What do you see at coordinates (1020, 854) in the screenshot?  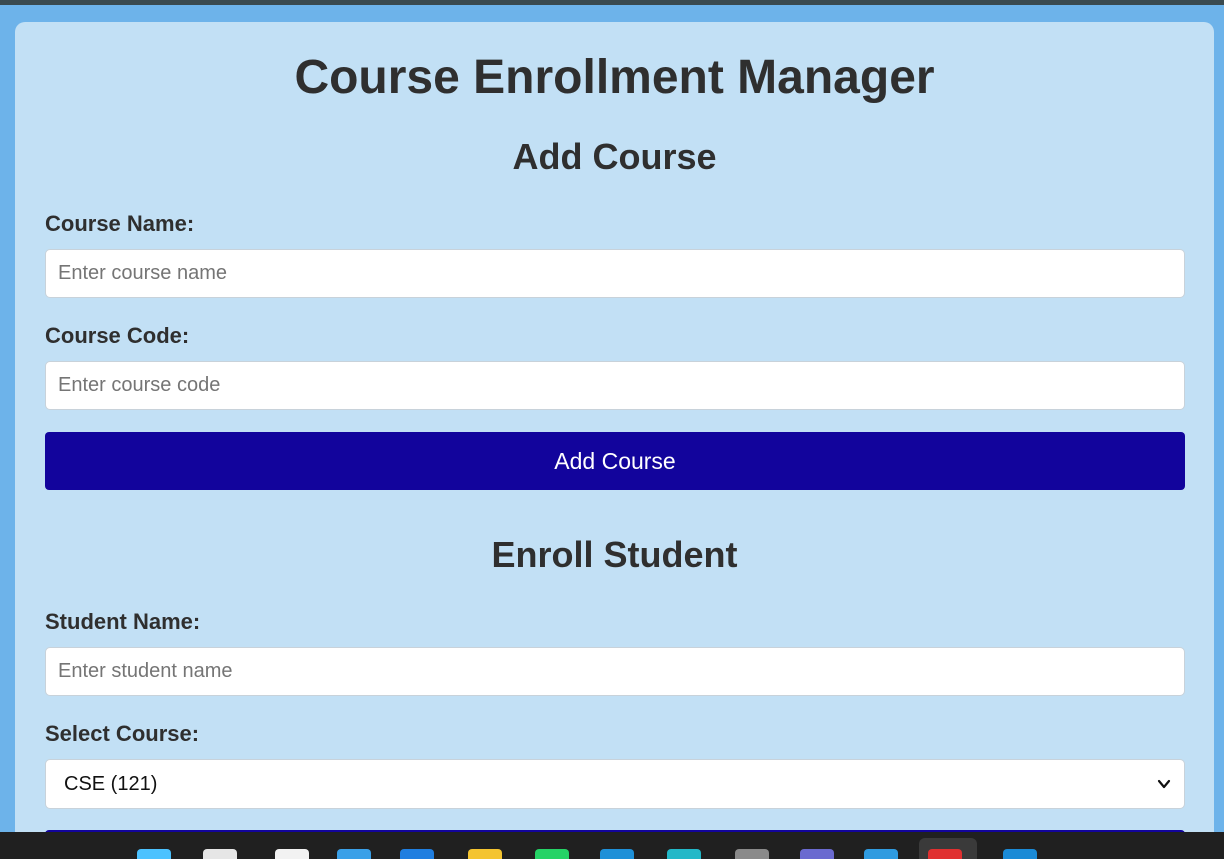 I see `vscode-icon` at bounding box center [1020, 854].